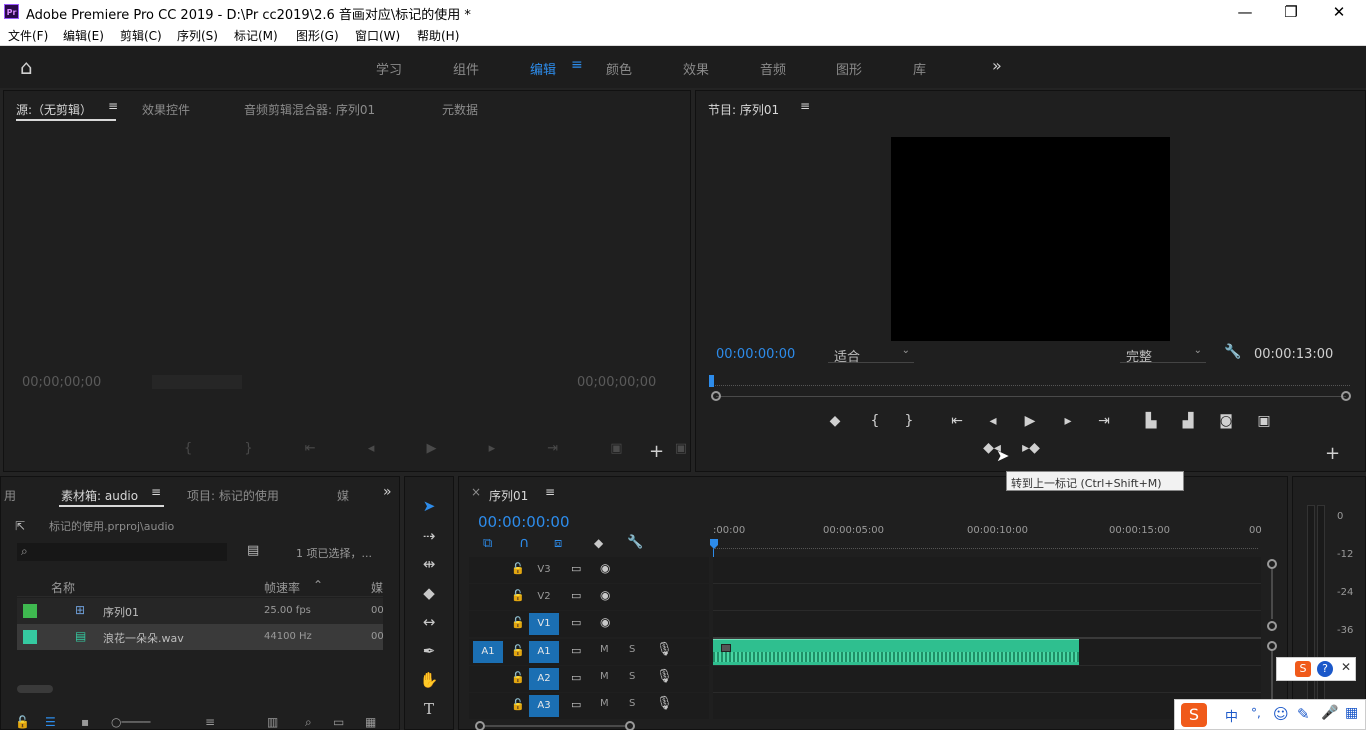 The width and height of the screenshot is (1366, 730). Describe the element at coordinates (487, 543) in the screenshot. I see `nest-sequence-icon: ⧉` at that location.